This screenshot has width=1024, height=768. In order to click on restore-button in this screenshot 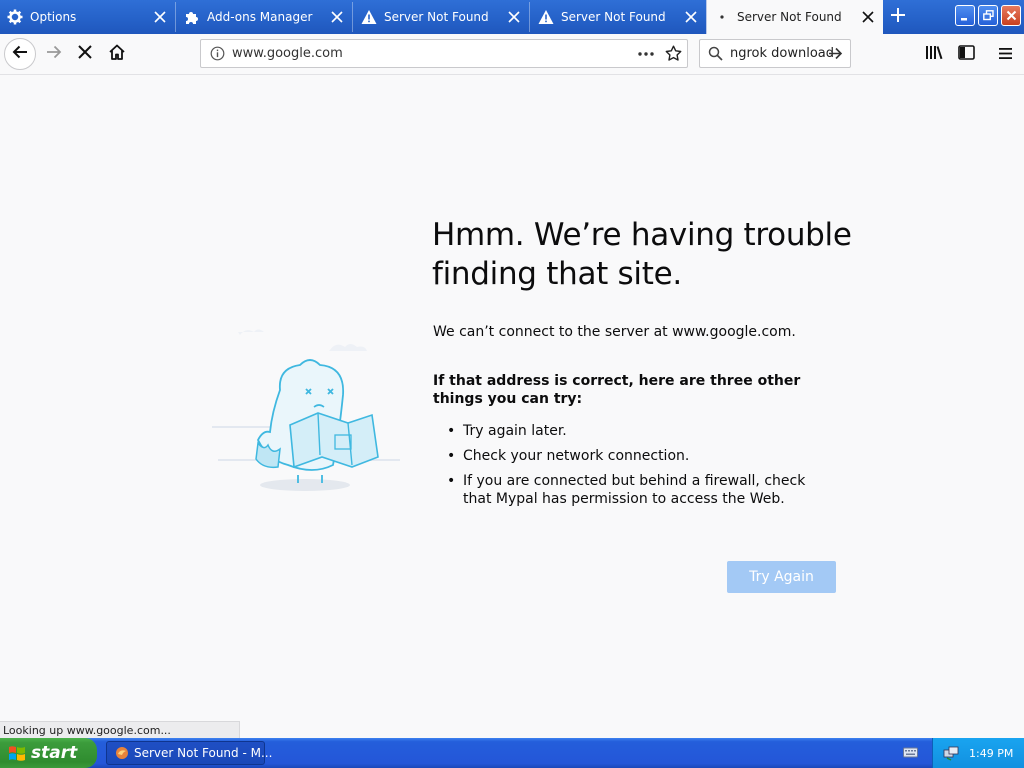, I will do `click(988, 15)`.